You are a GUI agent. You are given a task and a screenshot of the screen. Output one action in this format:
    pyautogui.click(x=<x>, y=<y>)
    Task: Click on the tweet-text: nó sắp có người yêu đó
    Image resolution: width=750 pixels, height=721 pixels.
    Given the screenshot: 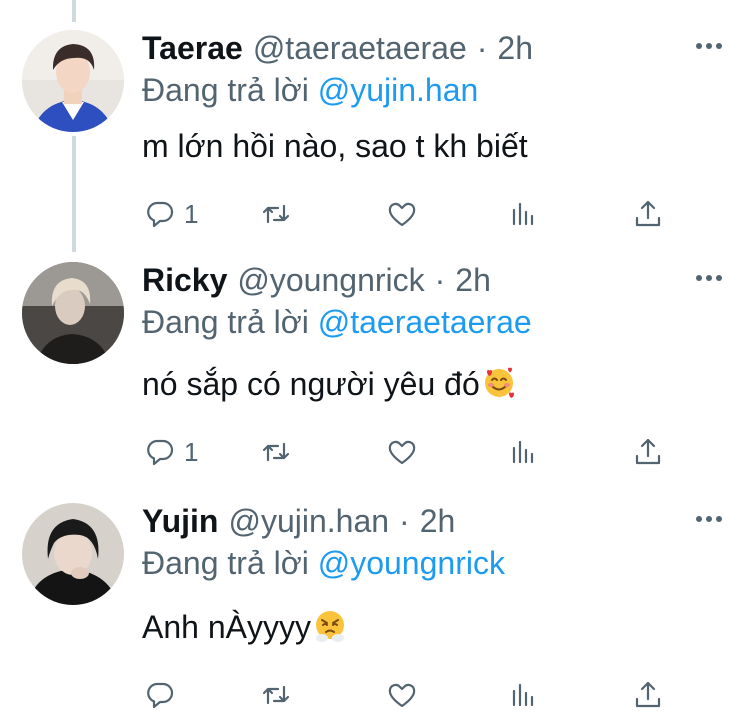 What is the action you would take?
    pyautogui.click(x=329, y=384)
    